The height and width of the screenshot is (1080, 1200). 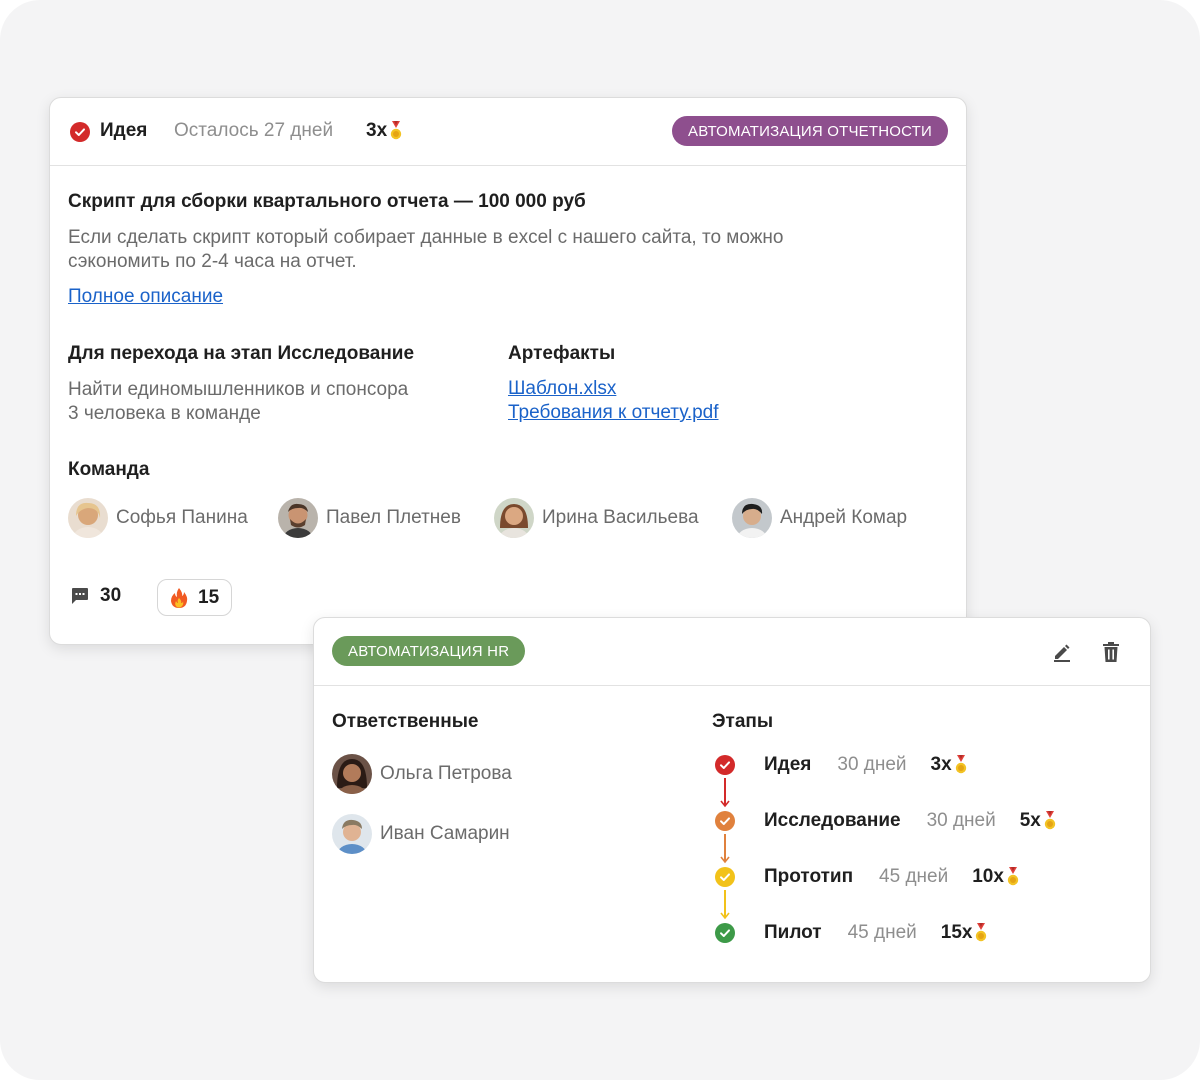 I want to click on next-stage-requirement: 3 человека в команде, so click(x=164, y=413).